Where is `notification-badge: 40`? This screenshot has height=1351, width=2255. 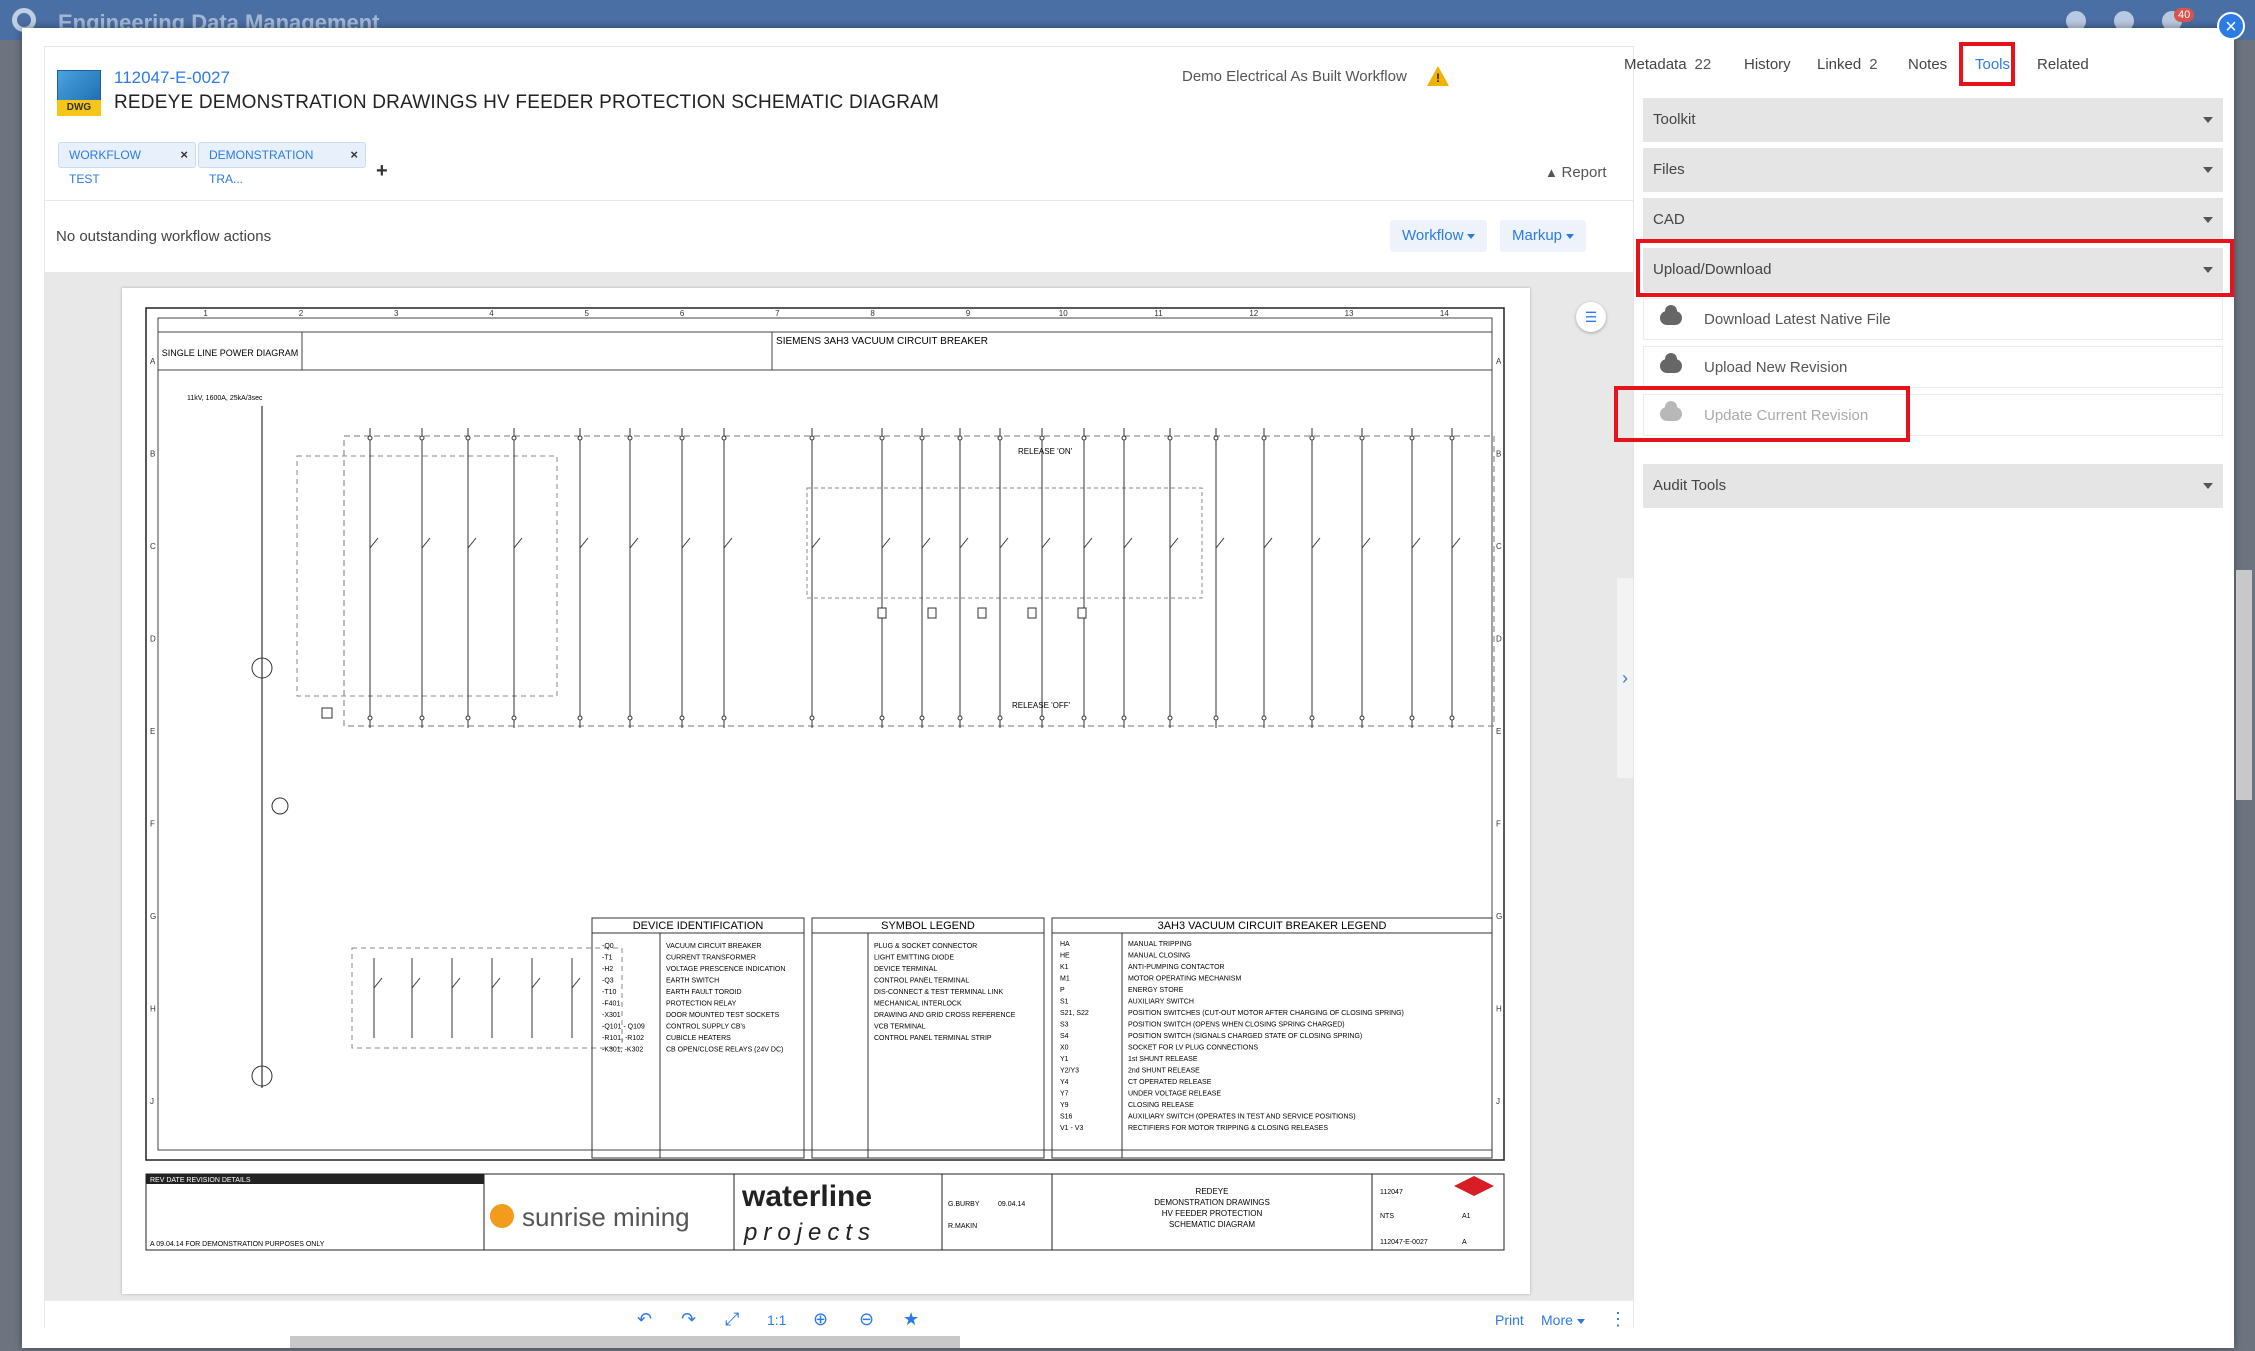
notification-badge: 40 is located at coordinates (2184, 15).